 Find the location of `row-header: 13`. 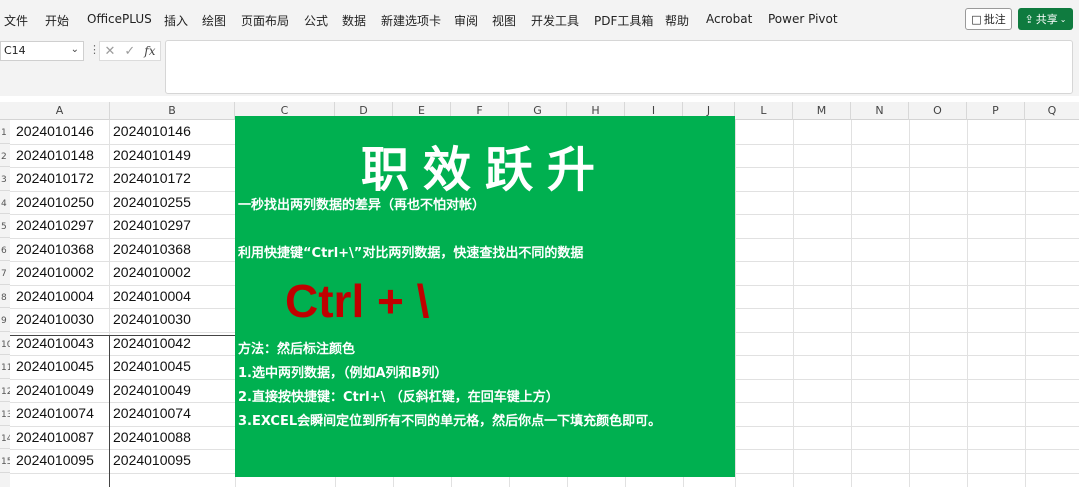

row-header: 13 is located at coordinates (5, 414).